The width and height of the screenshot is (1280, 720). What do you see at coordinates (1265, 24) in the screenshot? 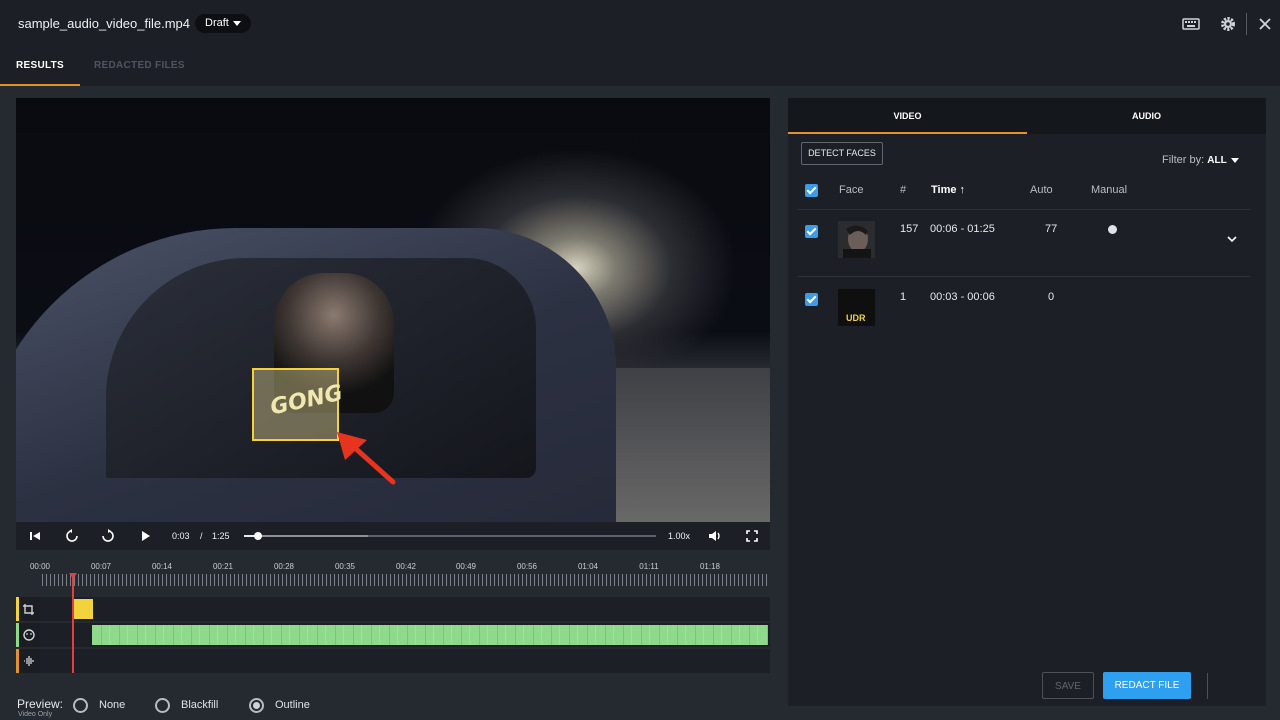
I see `close-icon` at bounding box center [1265, 24].